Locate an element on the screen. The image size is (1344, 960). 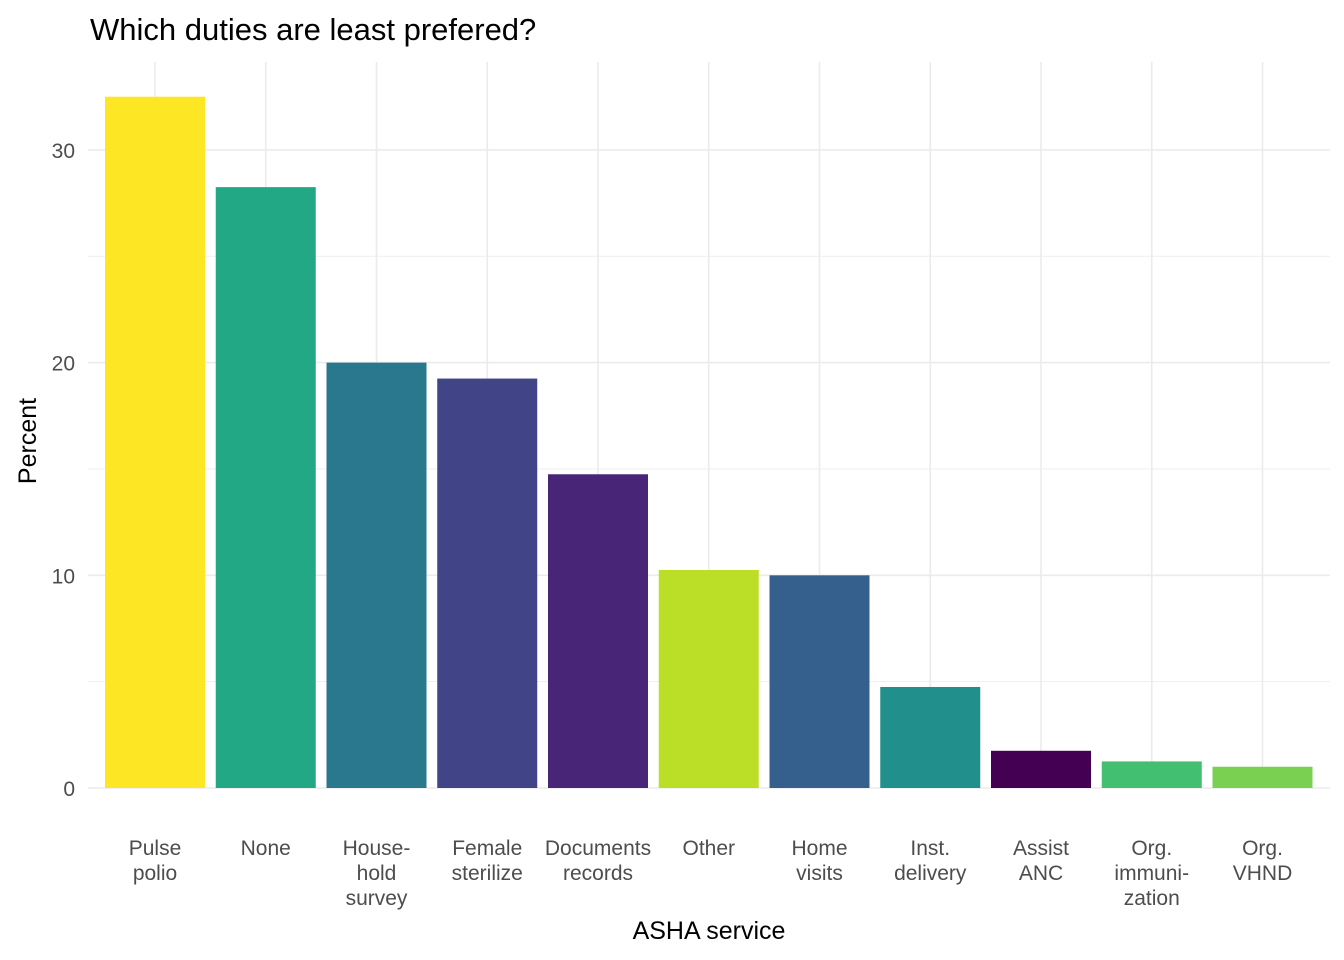
x-tick-label: House-hold survey is located at coordinates (377, 873).